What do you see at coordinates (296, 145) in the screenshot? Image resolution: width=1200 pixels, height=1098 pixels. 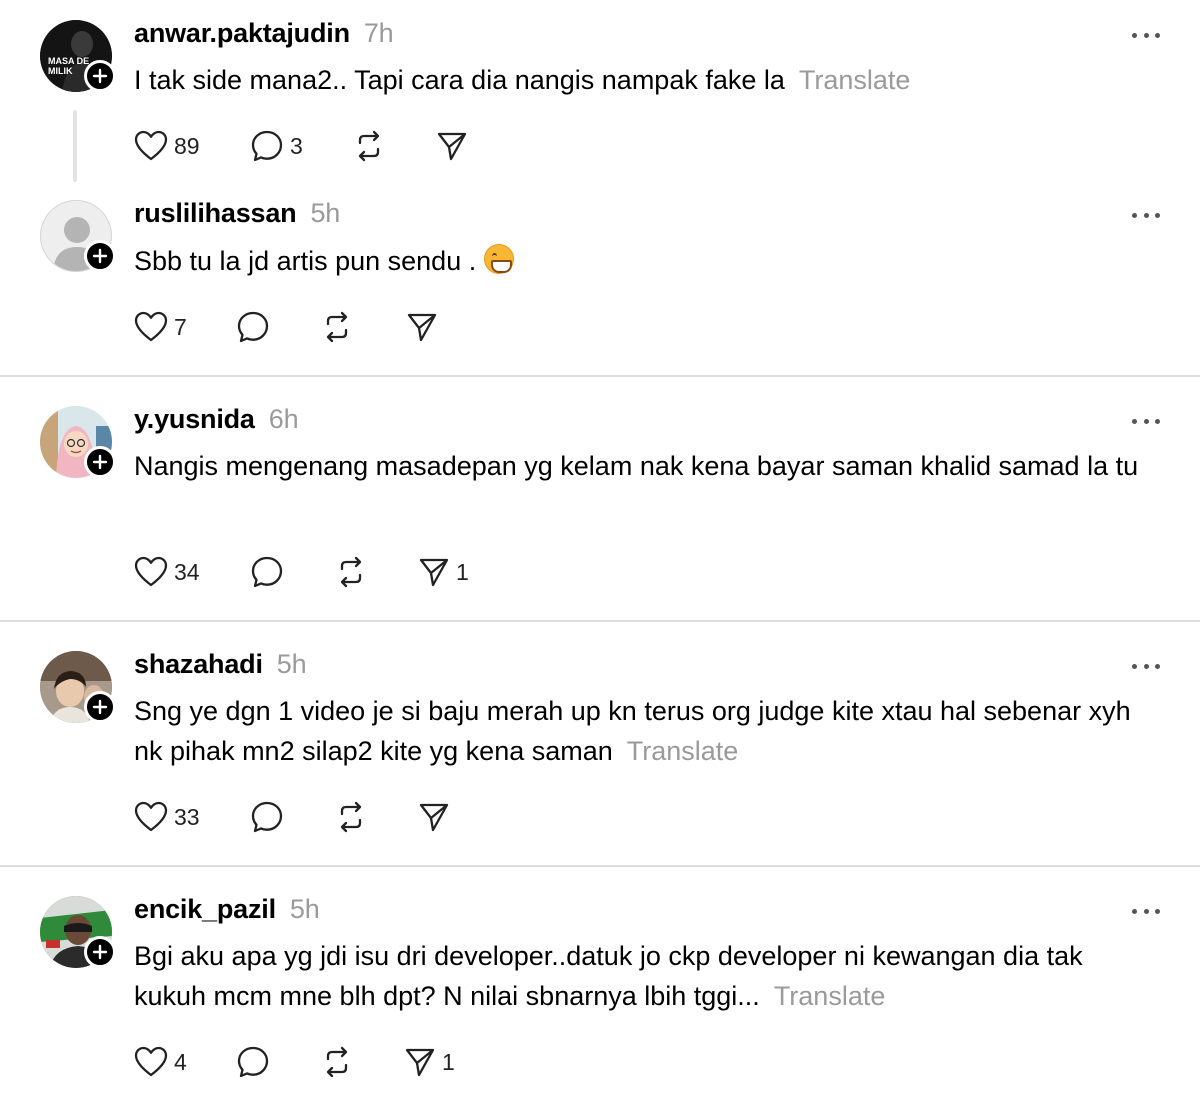 I see `reply-count: 3` at bounding box center [296, 145].